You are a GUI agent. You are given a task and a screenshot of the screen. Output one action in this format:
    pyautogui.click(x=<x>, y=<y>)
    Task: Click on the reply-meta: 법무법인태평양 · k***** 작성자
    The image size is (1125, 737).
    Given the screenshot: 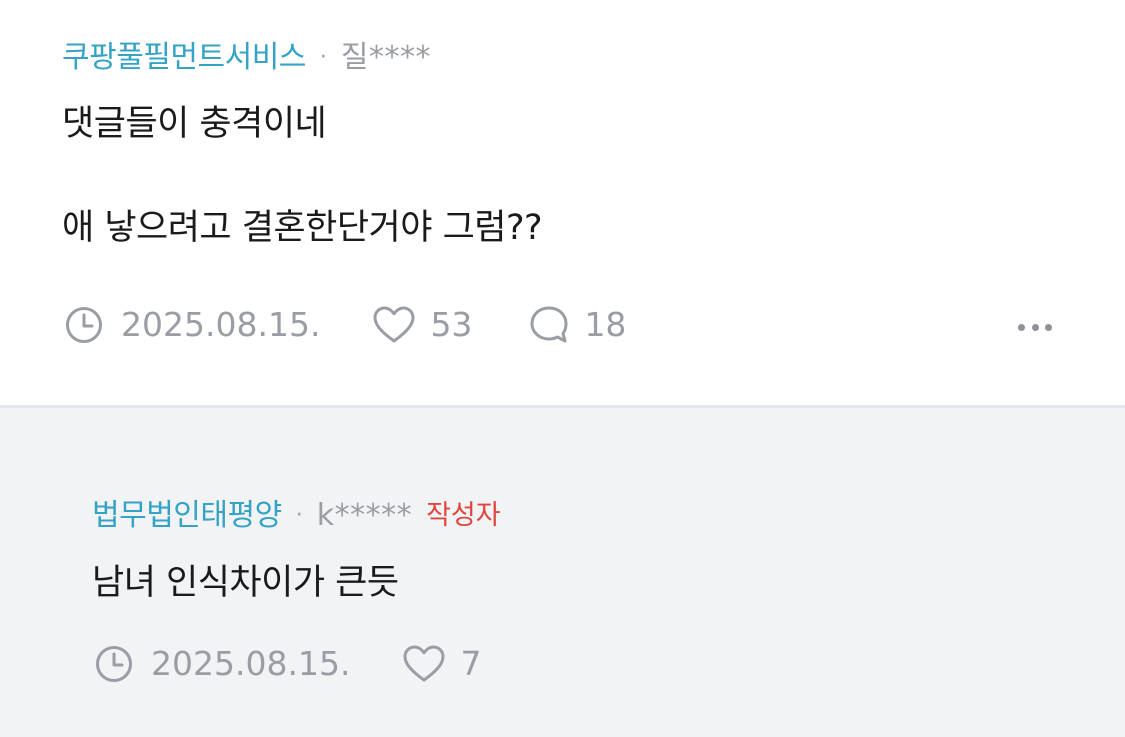 What is the action you would take?
    pyautogui.click(x=296, y=516)
    